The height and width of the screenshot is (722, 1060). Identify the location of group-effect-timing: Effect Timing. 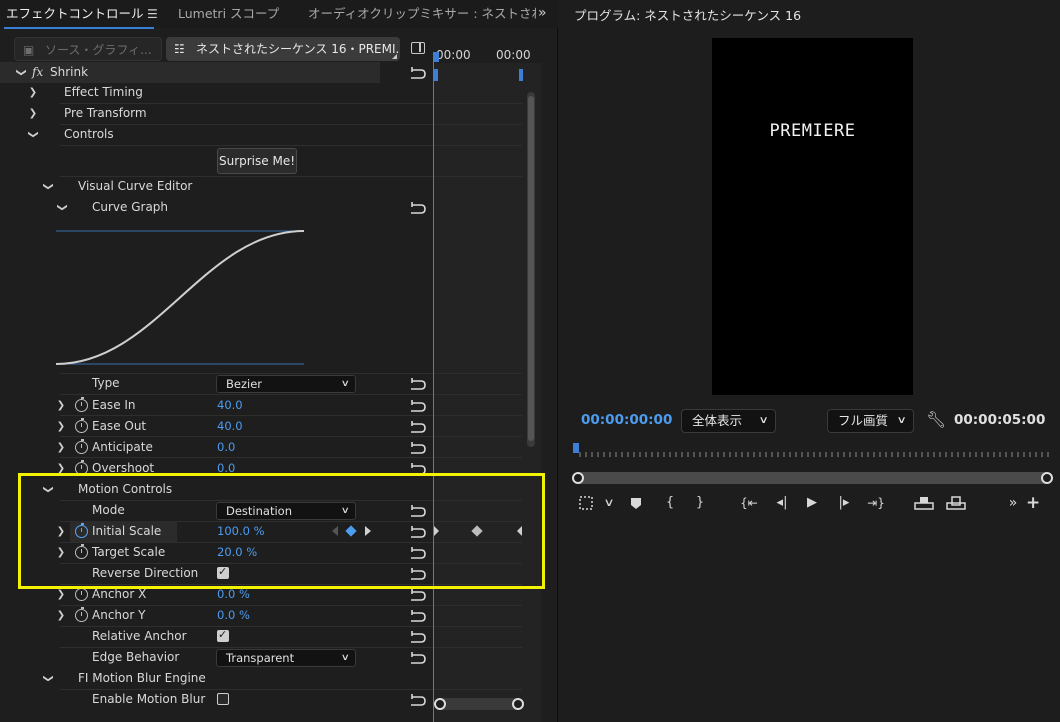
(216, 92).